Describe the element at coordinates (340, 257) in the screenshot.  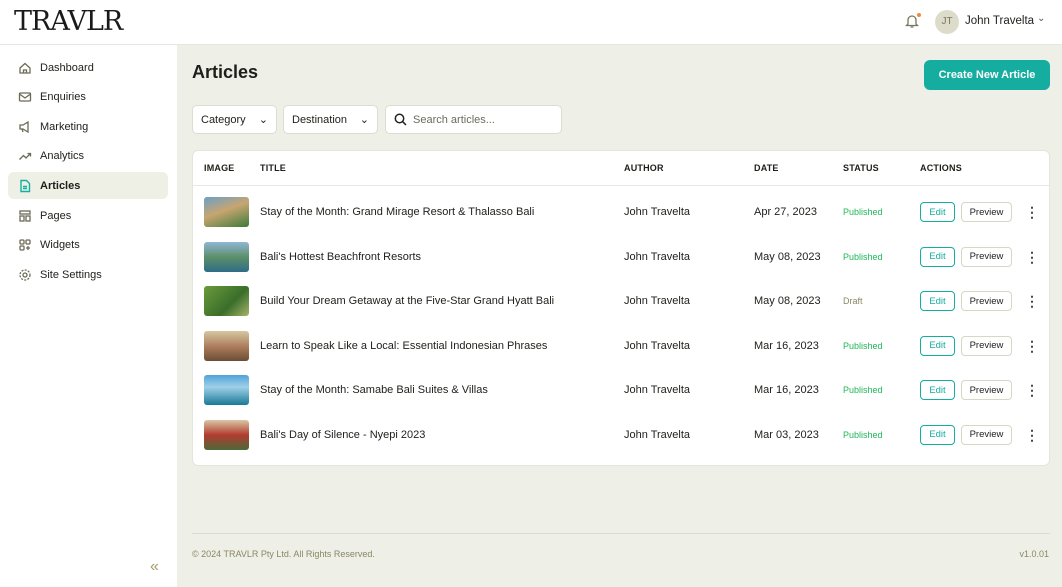
I see `article-title: Bali's Hottest Beachfront Resorts` at that location.